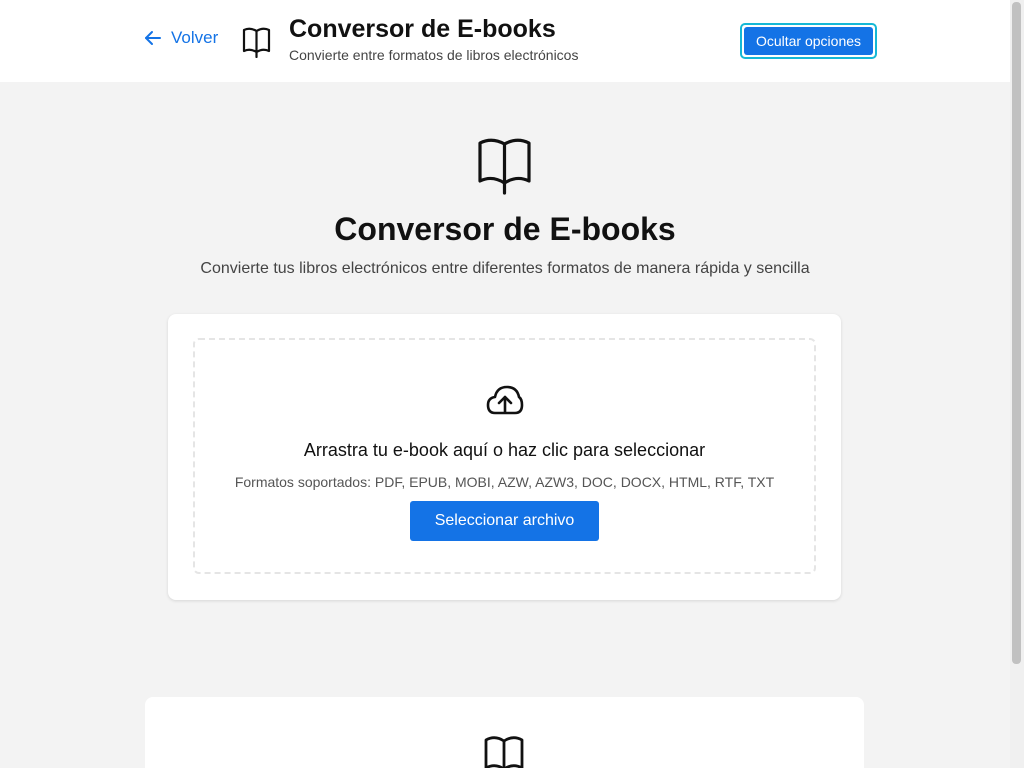 The image size is (1024, 768). Describe the element at coordinates (504, 521) in the screenshot. I see `select-file-button: Seleccionar archivo` at that location.